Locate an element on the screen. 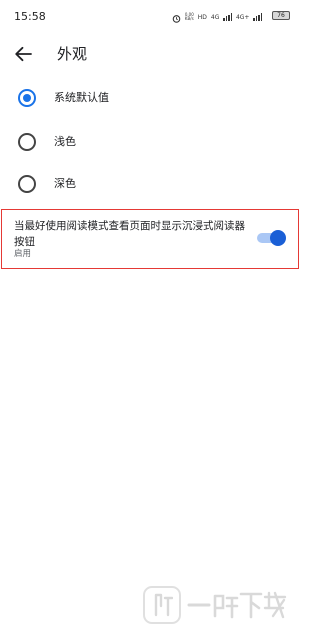  battery-icon: 76 is located at coordinates (281, 15).